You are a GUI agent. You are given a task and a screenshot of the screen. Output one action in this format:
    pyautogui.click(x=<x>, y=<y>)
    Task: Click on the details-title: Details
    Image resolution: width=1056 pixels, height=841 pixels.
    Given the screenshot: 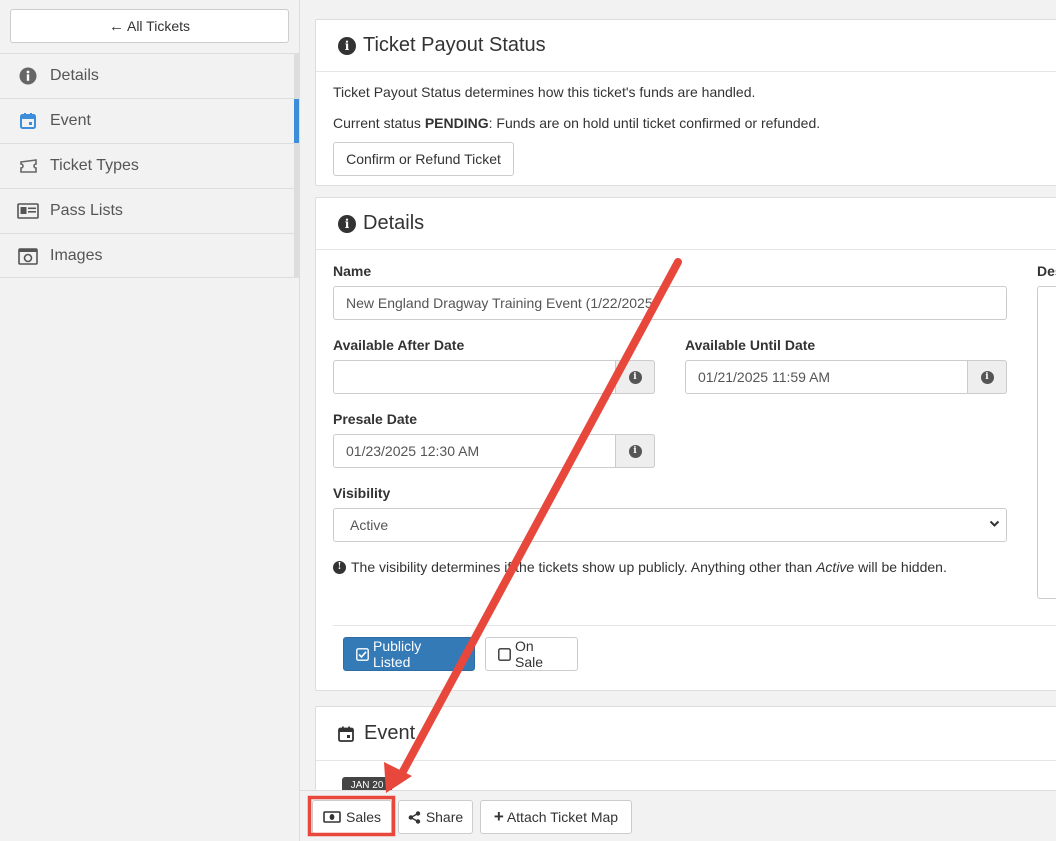 What is the action you would take?
    pyautogui.click(x=394, y=223)
    